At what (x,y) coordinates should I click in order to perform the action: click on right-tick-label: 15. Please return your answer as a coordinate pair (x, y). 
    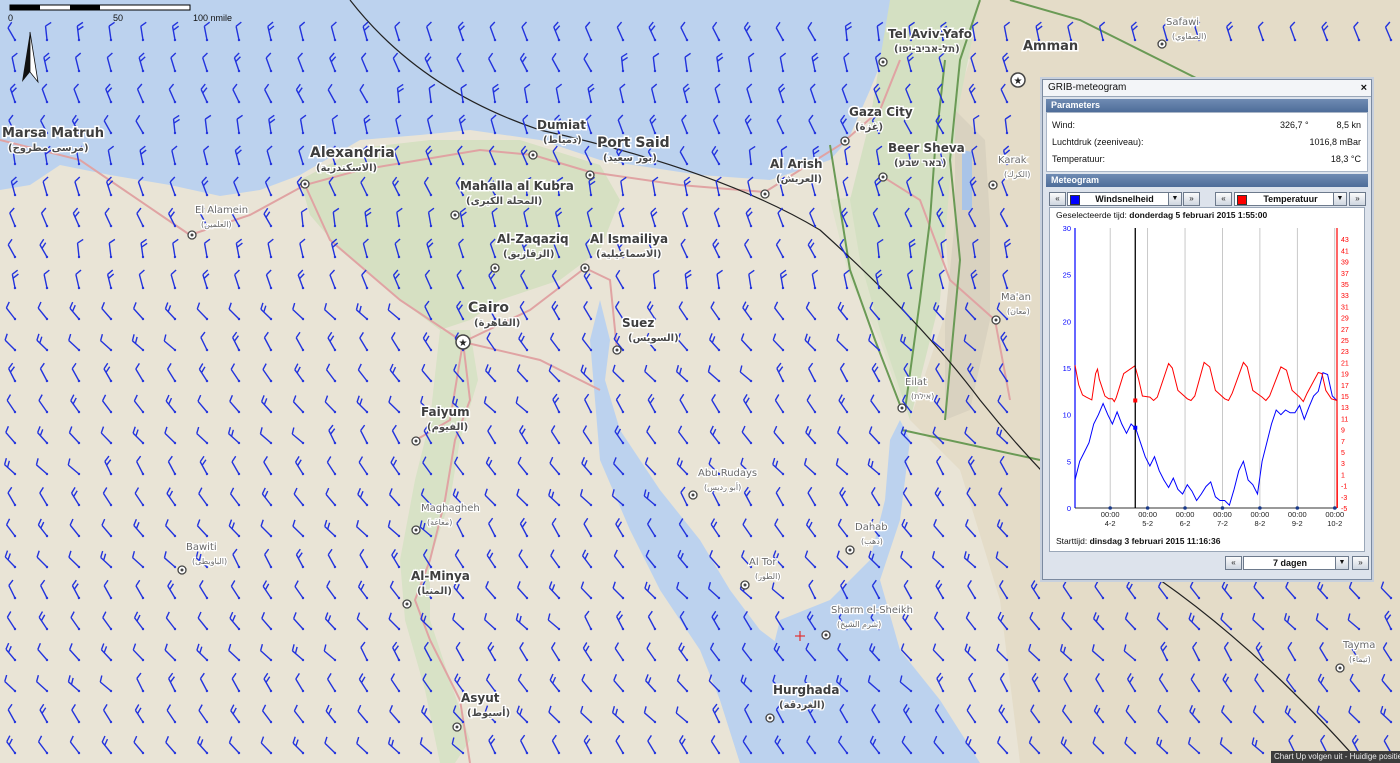
    Looking at the image, I should click on (1345, 397).